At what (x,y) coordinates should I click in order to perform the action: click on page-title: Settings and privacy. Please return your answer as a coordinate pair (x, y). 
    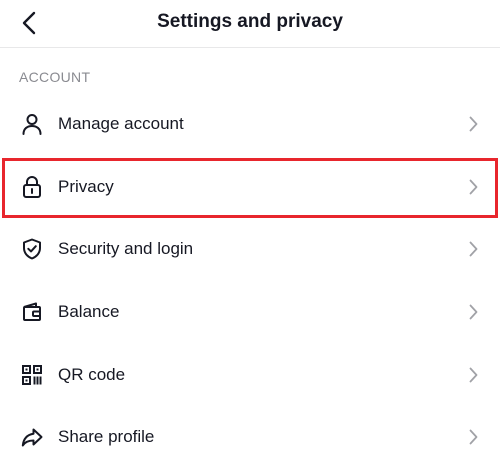
    Looking at the image, I should click on (250, 21).